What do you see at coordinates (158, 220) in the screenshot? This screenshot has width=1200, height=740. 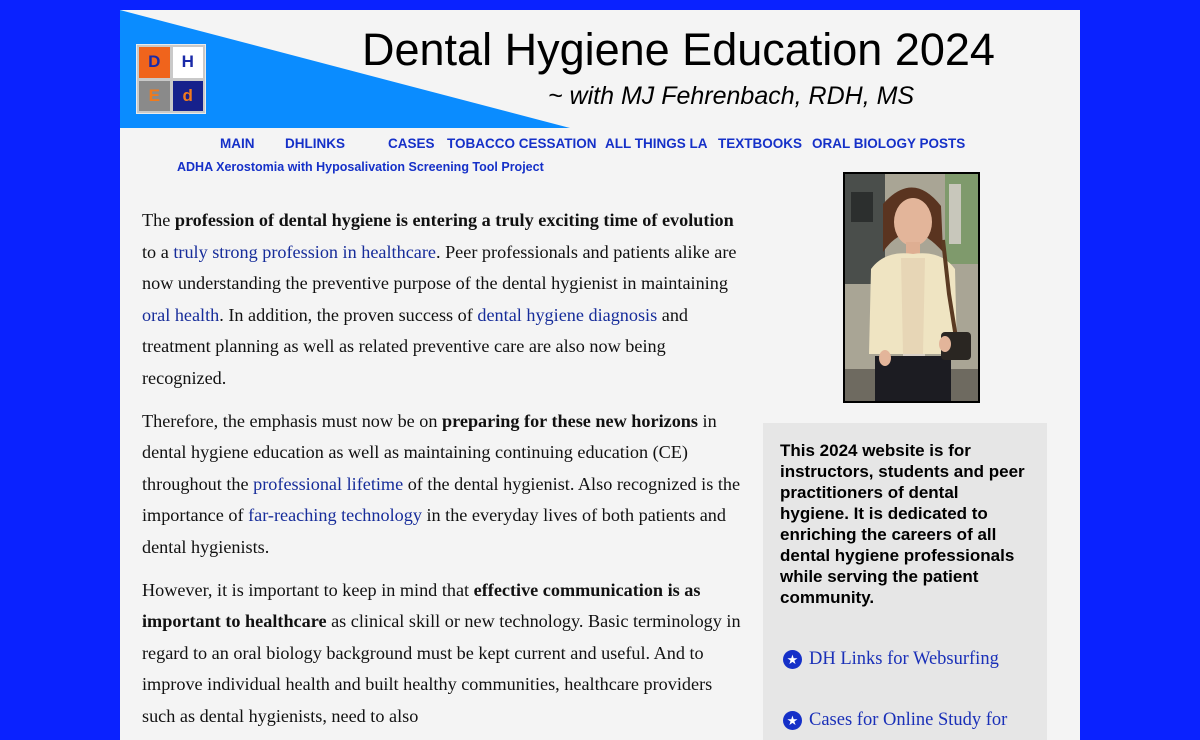 I see `text-run: The` at bounding box center [158, 220].